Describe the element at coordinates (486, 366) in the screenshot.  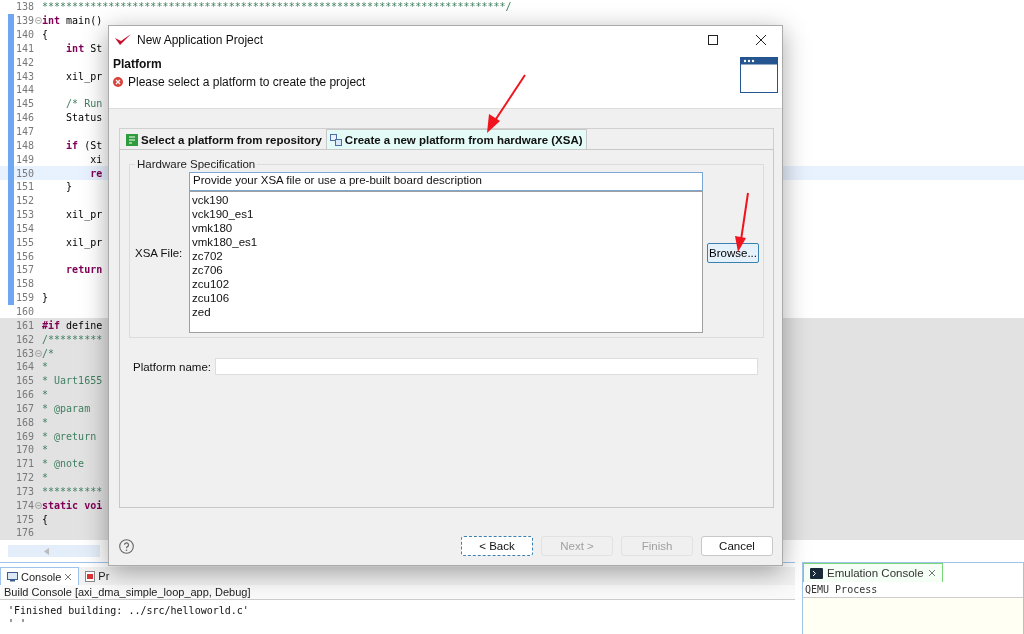
I see `platform-name-field` at that location.